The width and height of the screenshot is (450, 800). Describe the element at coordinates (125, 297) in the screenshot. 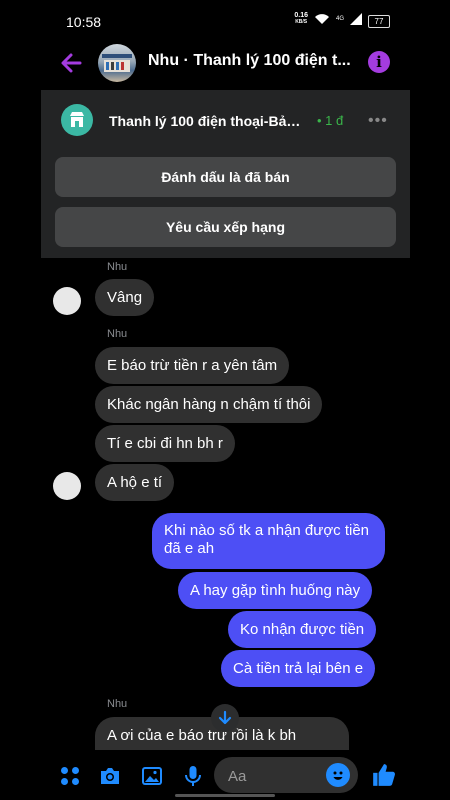

I see `incoming-message: Vâng` at that location.